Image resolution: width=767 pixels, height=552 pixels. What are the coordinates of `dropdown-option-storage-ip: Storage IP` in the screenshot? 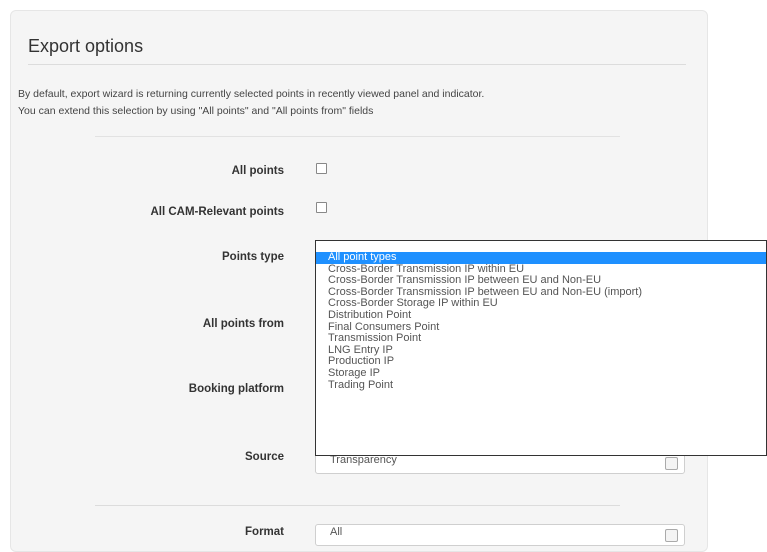 It's located at (541, 373).